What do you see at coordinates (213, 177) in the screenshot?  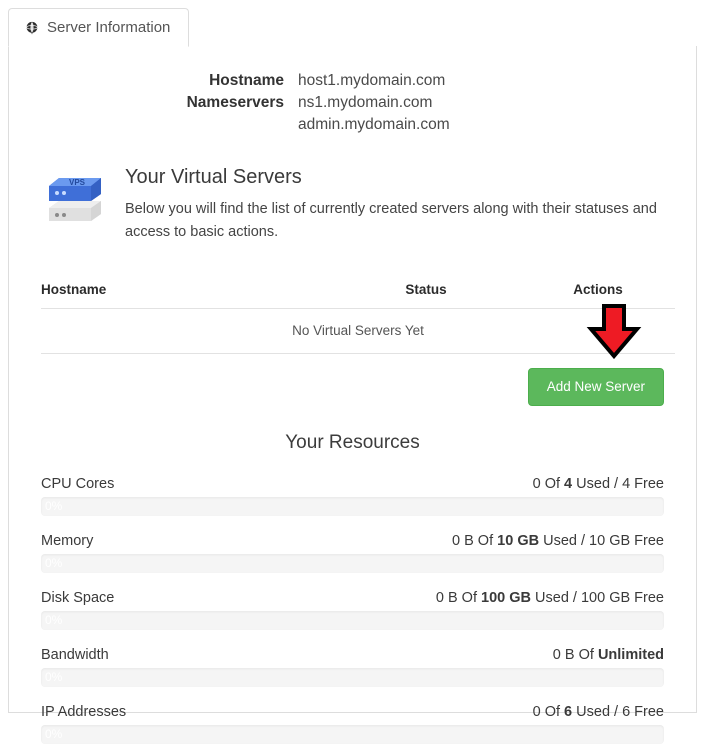 I see `page-title: Your Virtual Servers` at bounding box center [213, 177].